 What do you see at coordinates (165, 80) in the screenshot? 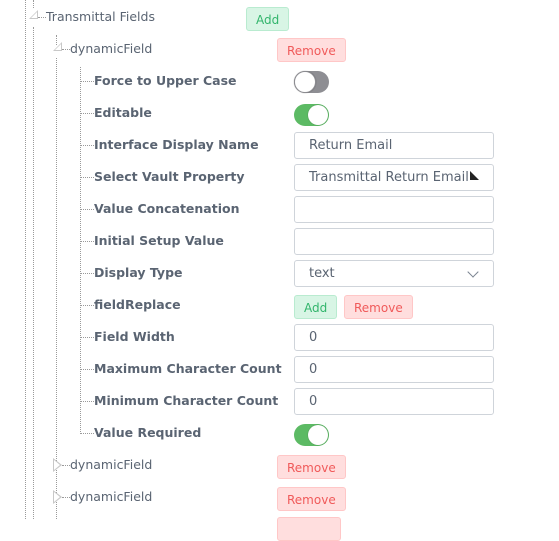
I see `property-label: Force to Upper Case` at bounding box center [165, 80].